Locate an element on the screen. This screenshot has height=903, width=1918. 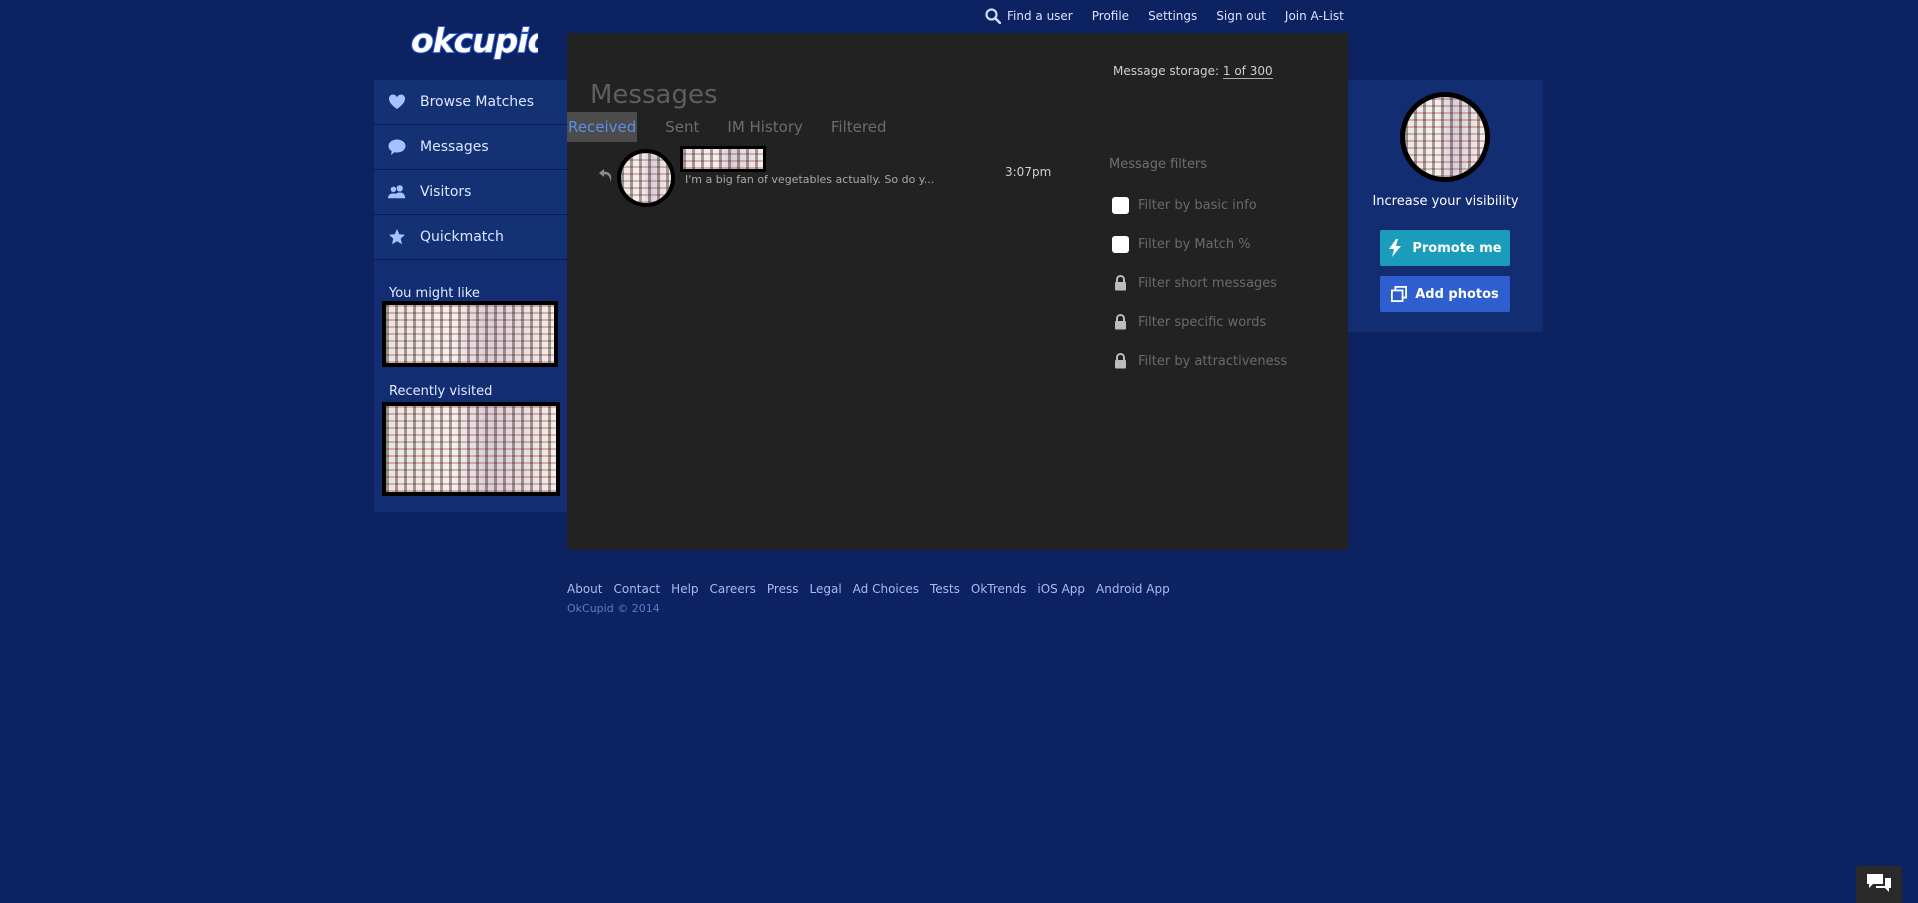
you-might-like-label: You might like is located at coordinates (434, 293).